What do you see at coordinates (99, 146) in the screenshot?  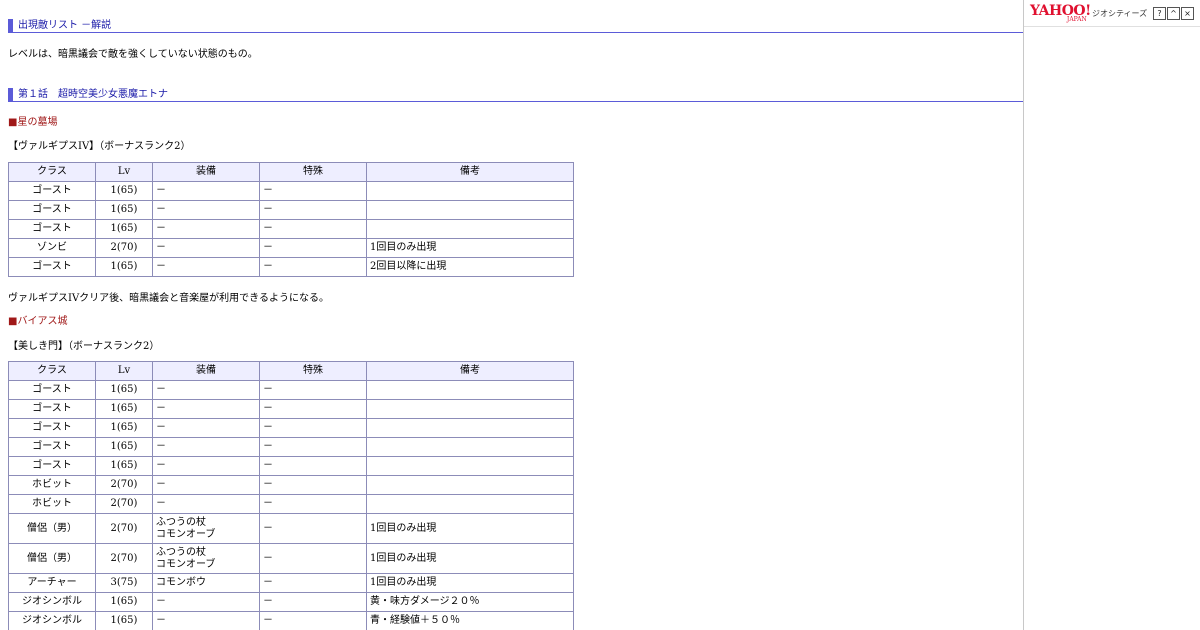 I see `map-title-valgips: 【ヴァルギプスIV】（ボーナスランク2）` at bounding box center [99, 146].